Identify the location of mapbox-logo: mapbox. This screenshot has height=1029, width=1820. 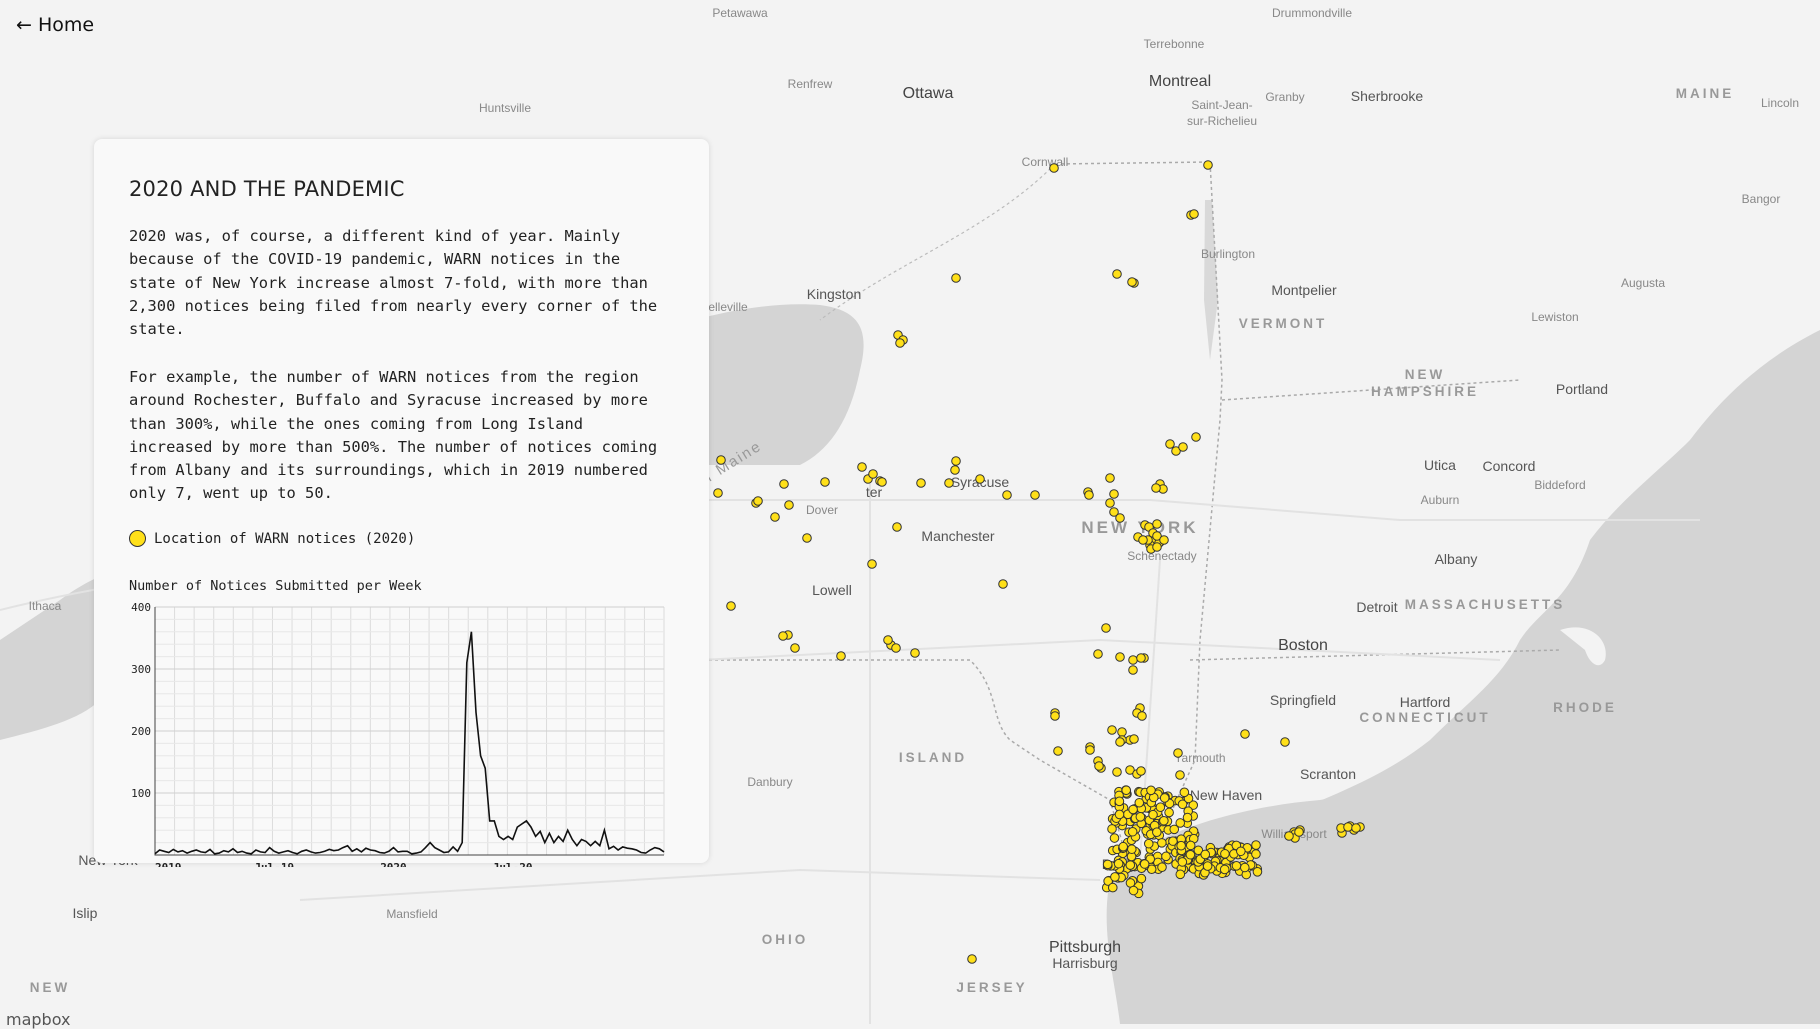
(38, 1019).